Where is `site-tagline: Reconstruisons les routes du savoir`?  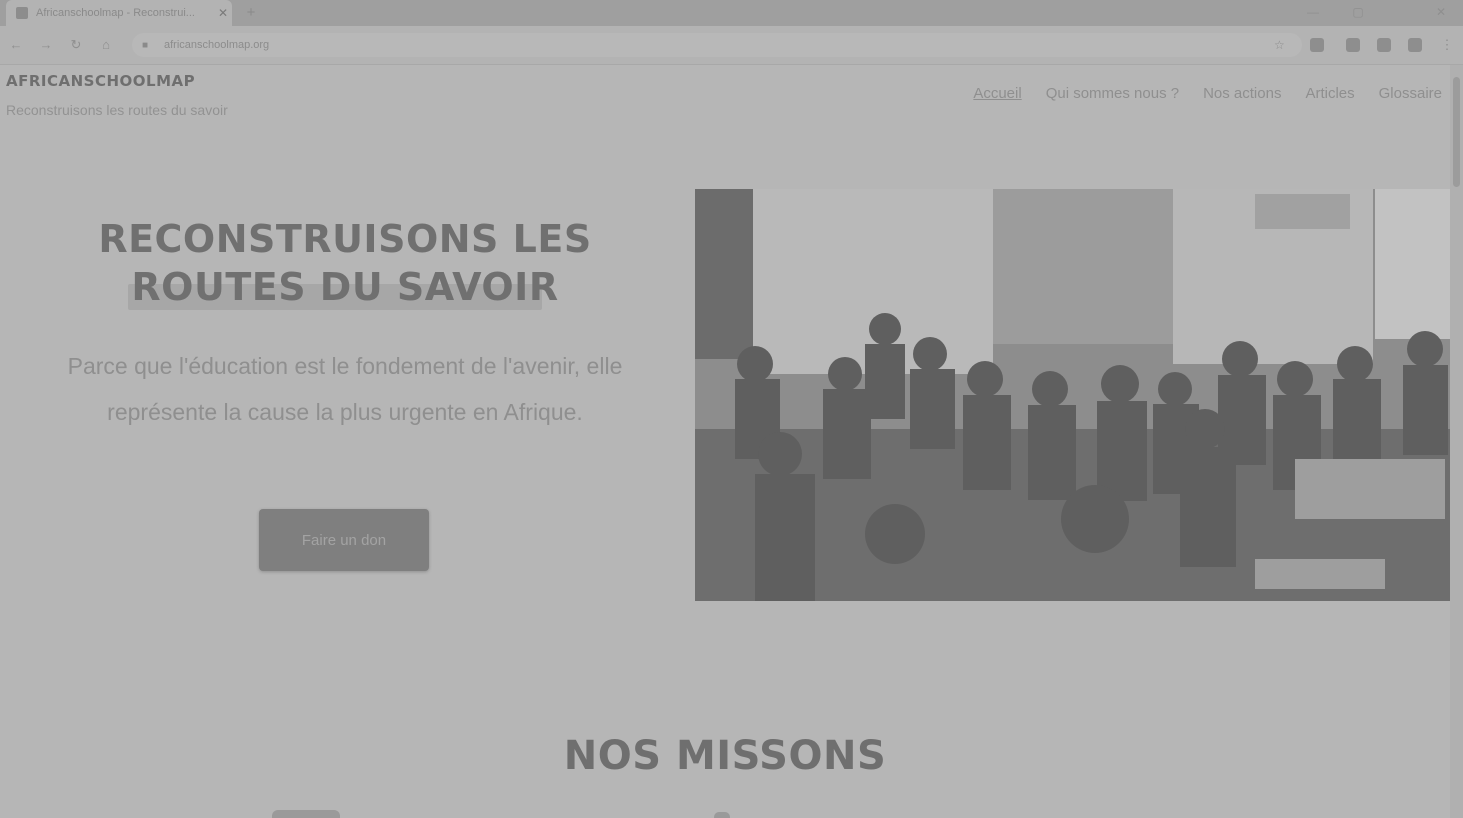 site-tagline: Reconstruisons les routes du savoir is located at coordinates (117, 110).